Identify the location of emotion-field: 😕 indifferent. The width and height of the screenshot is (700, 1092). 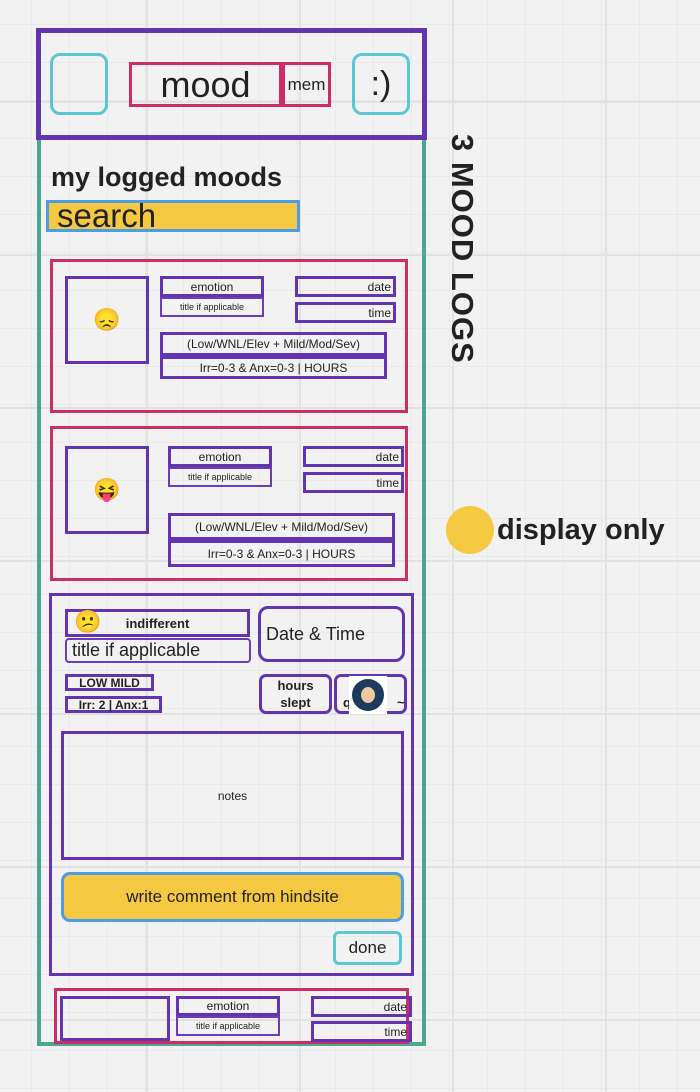
(157, 623).